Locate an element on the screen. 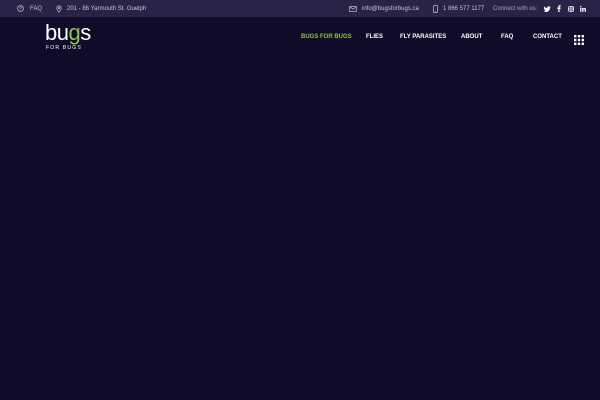 This screenshot has width=600, height=400. nav-item-contact: CONTACT is located at coordinates (547, 37).